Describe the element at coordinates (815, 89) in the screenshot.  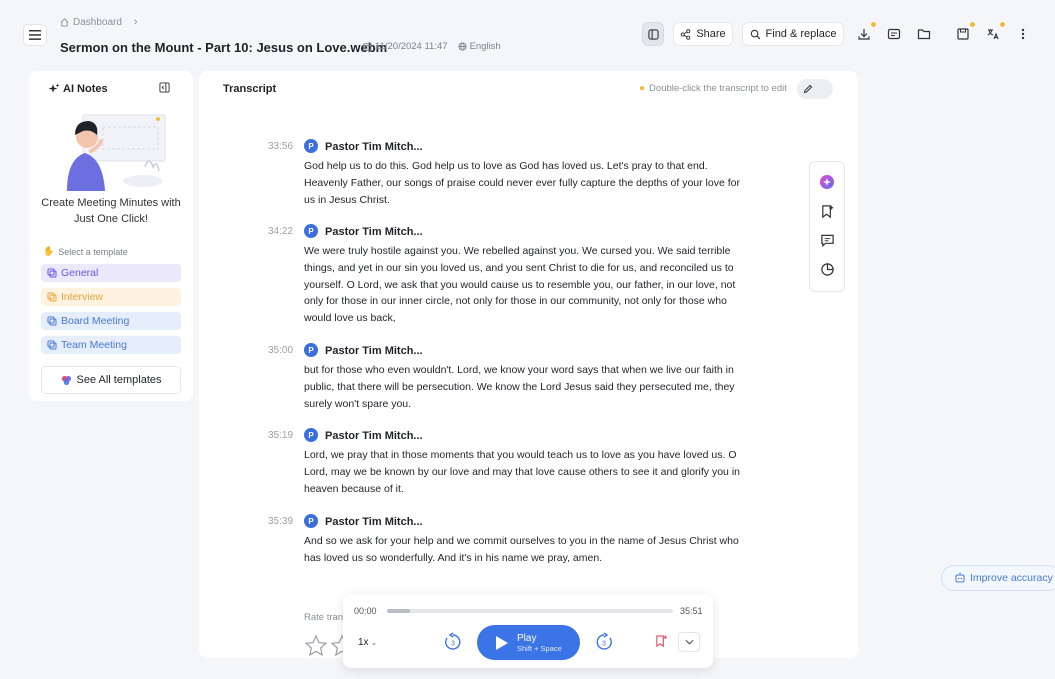
I see `edit-toggle` at that location.